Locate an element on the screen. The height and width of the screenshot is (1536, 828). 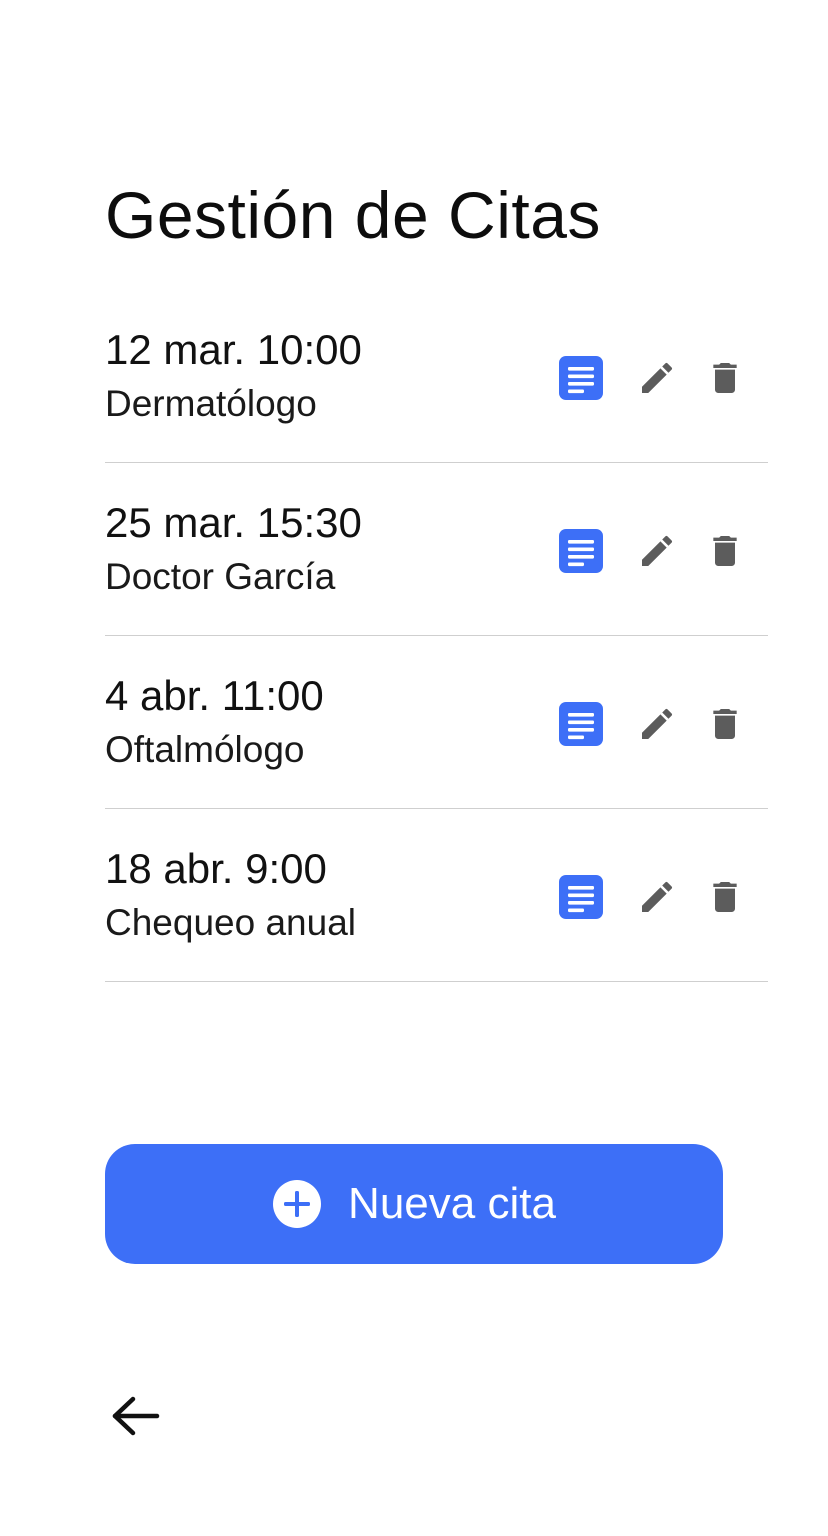
appointment-text: 18 abr. 9:00 Chequeo anual is located at coordinates (230, 895).